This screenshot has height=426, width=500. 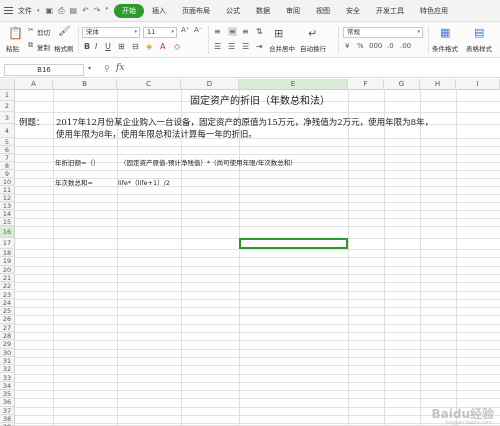 I want to click on format-painter-button: 格式刷, so click(x=64, y=48).